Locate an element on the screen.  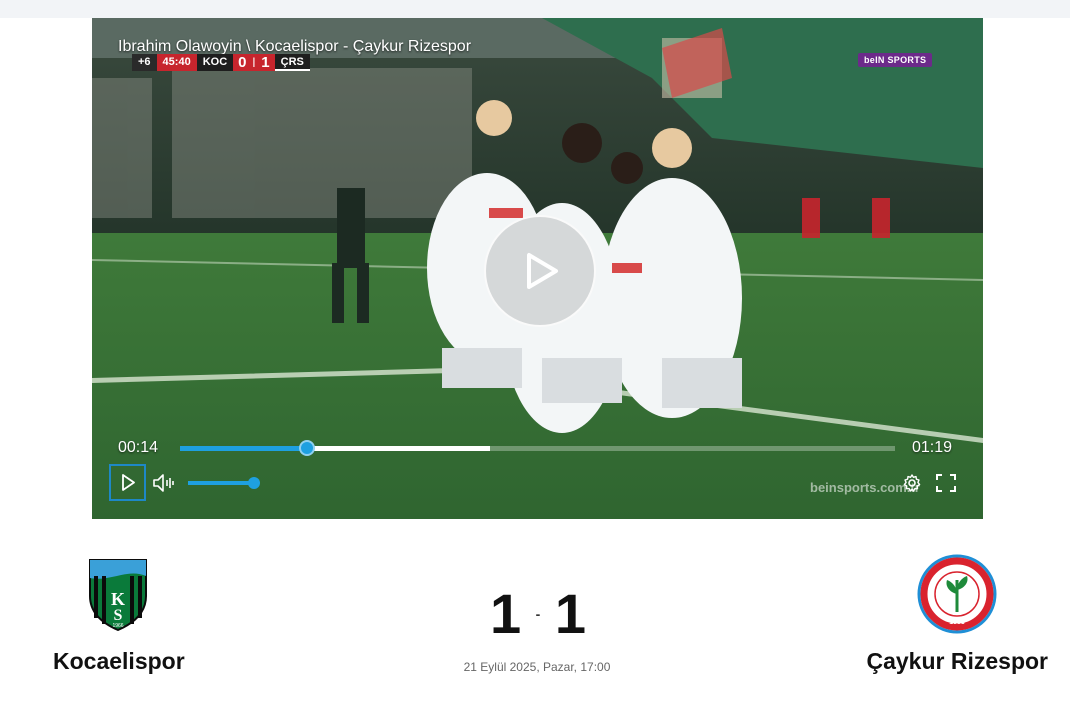
svg-text: S is located at coordinates (118, 615).